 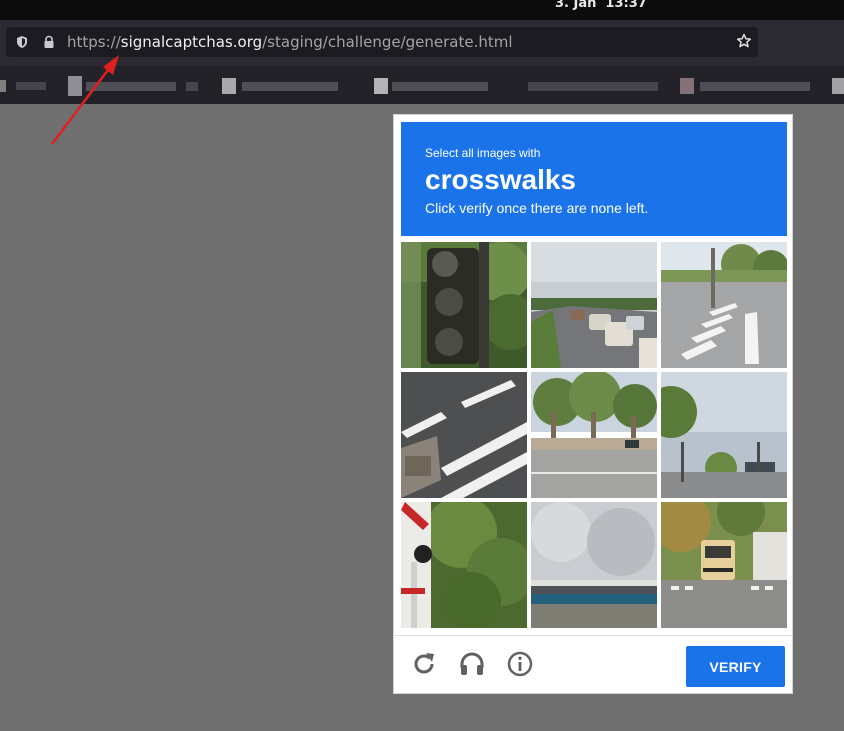 What do you see at coordinates (191, 42) in the screenshot?
I see `url-domain: signalcaptchas.org` at bounding box center [191, 42].